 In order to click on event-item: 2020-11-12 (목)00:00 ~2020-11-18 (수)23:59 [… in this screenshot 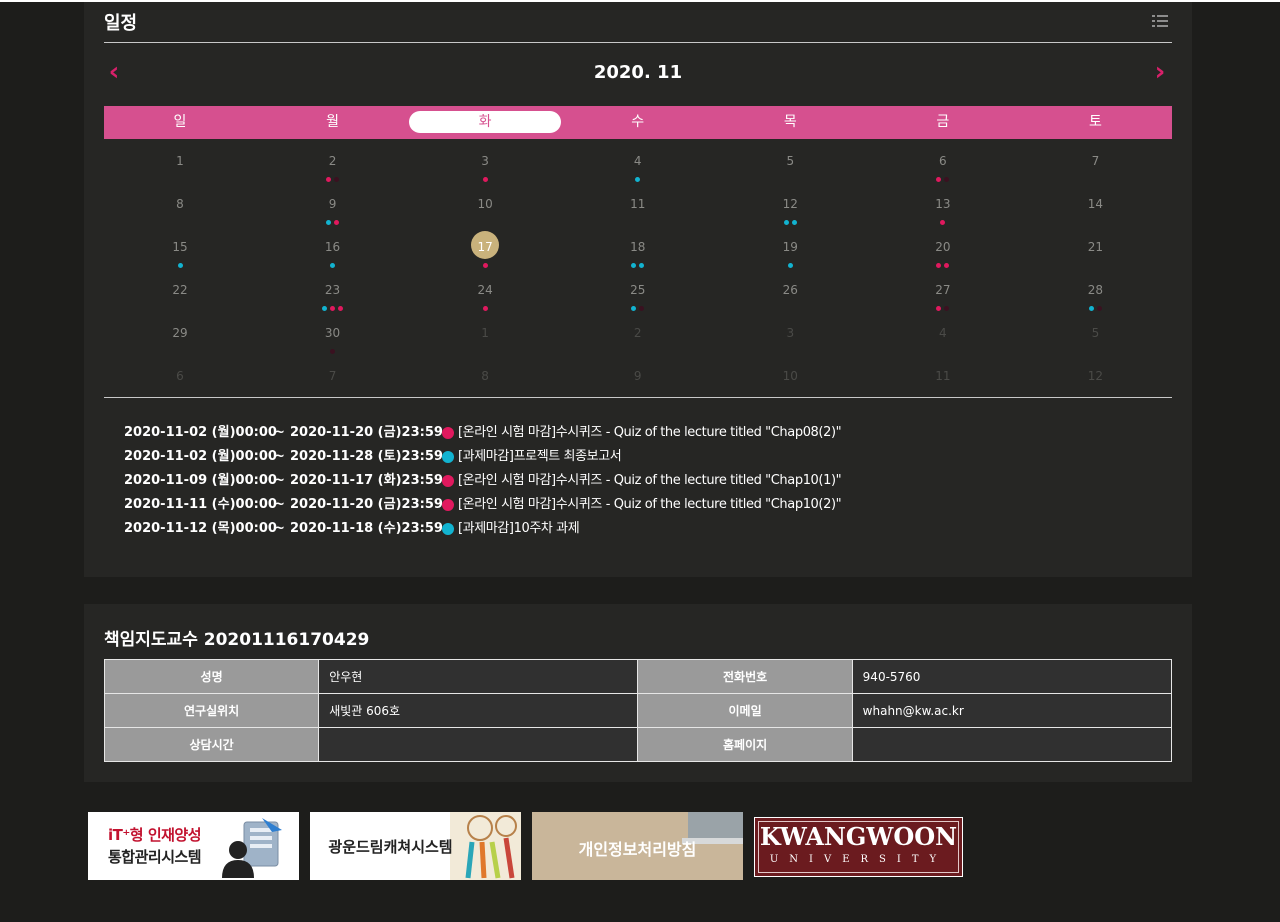, I will do `click(644, 529)`.